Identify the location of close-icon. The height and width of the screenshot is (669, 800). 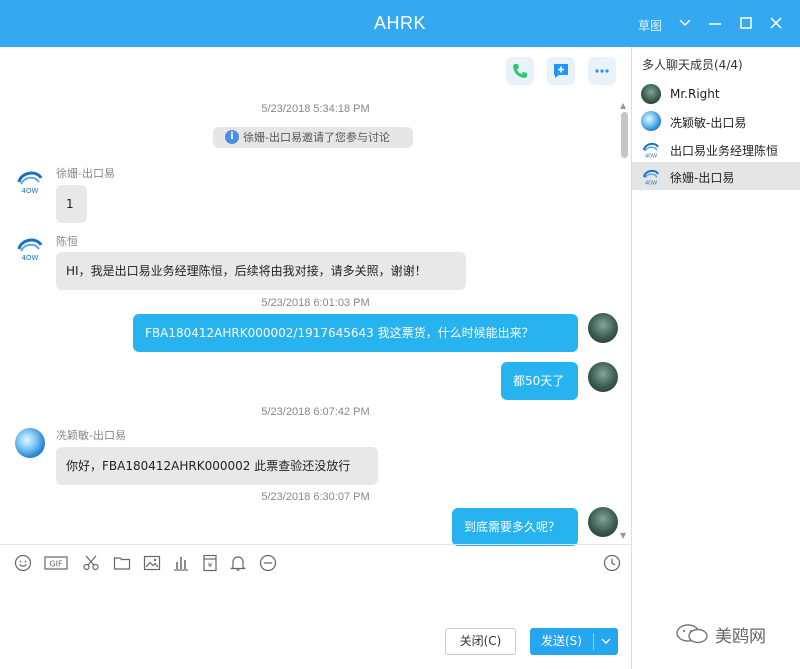
(776, 23).